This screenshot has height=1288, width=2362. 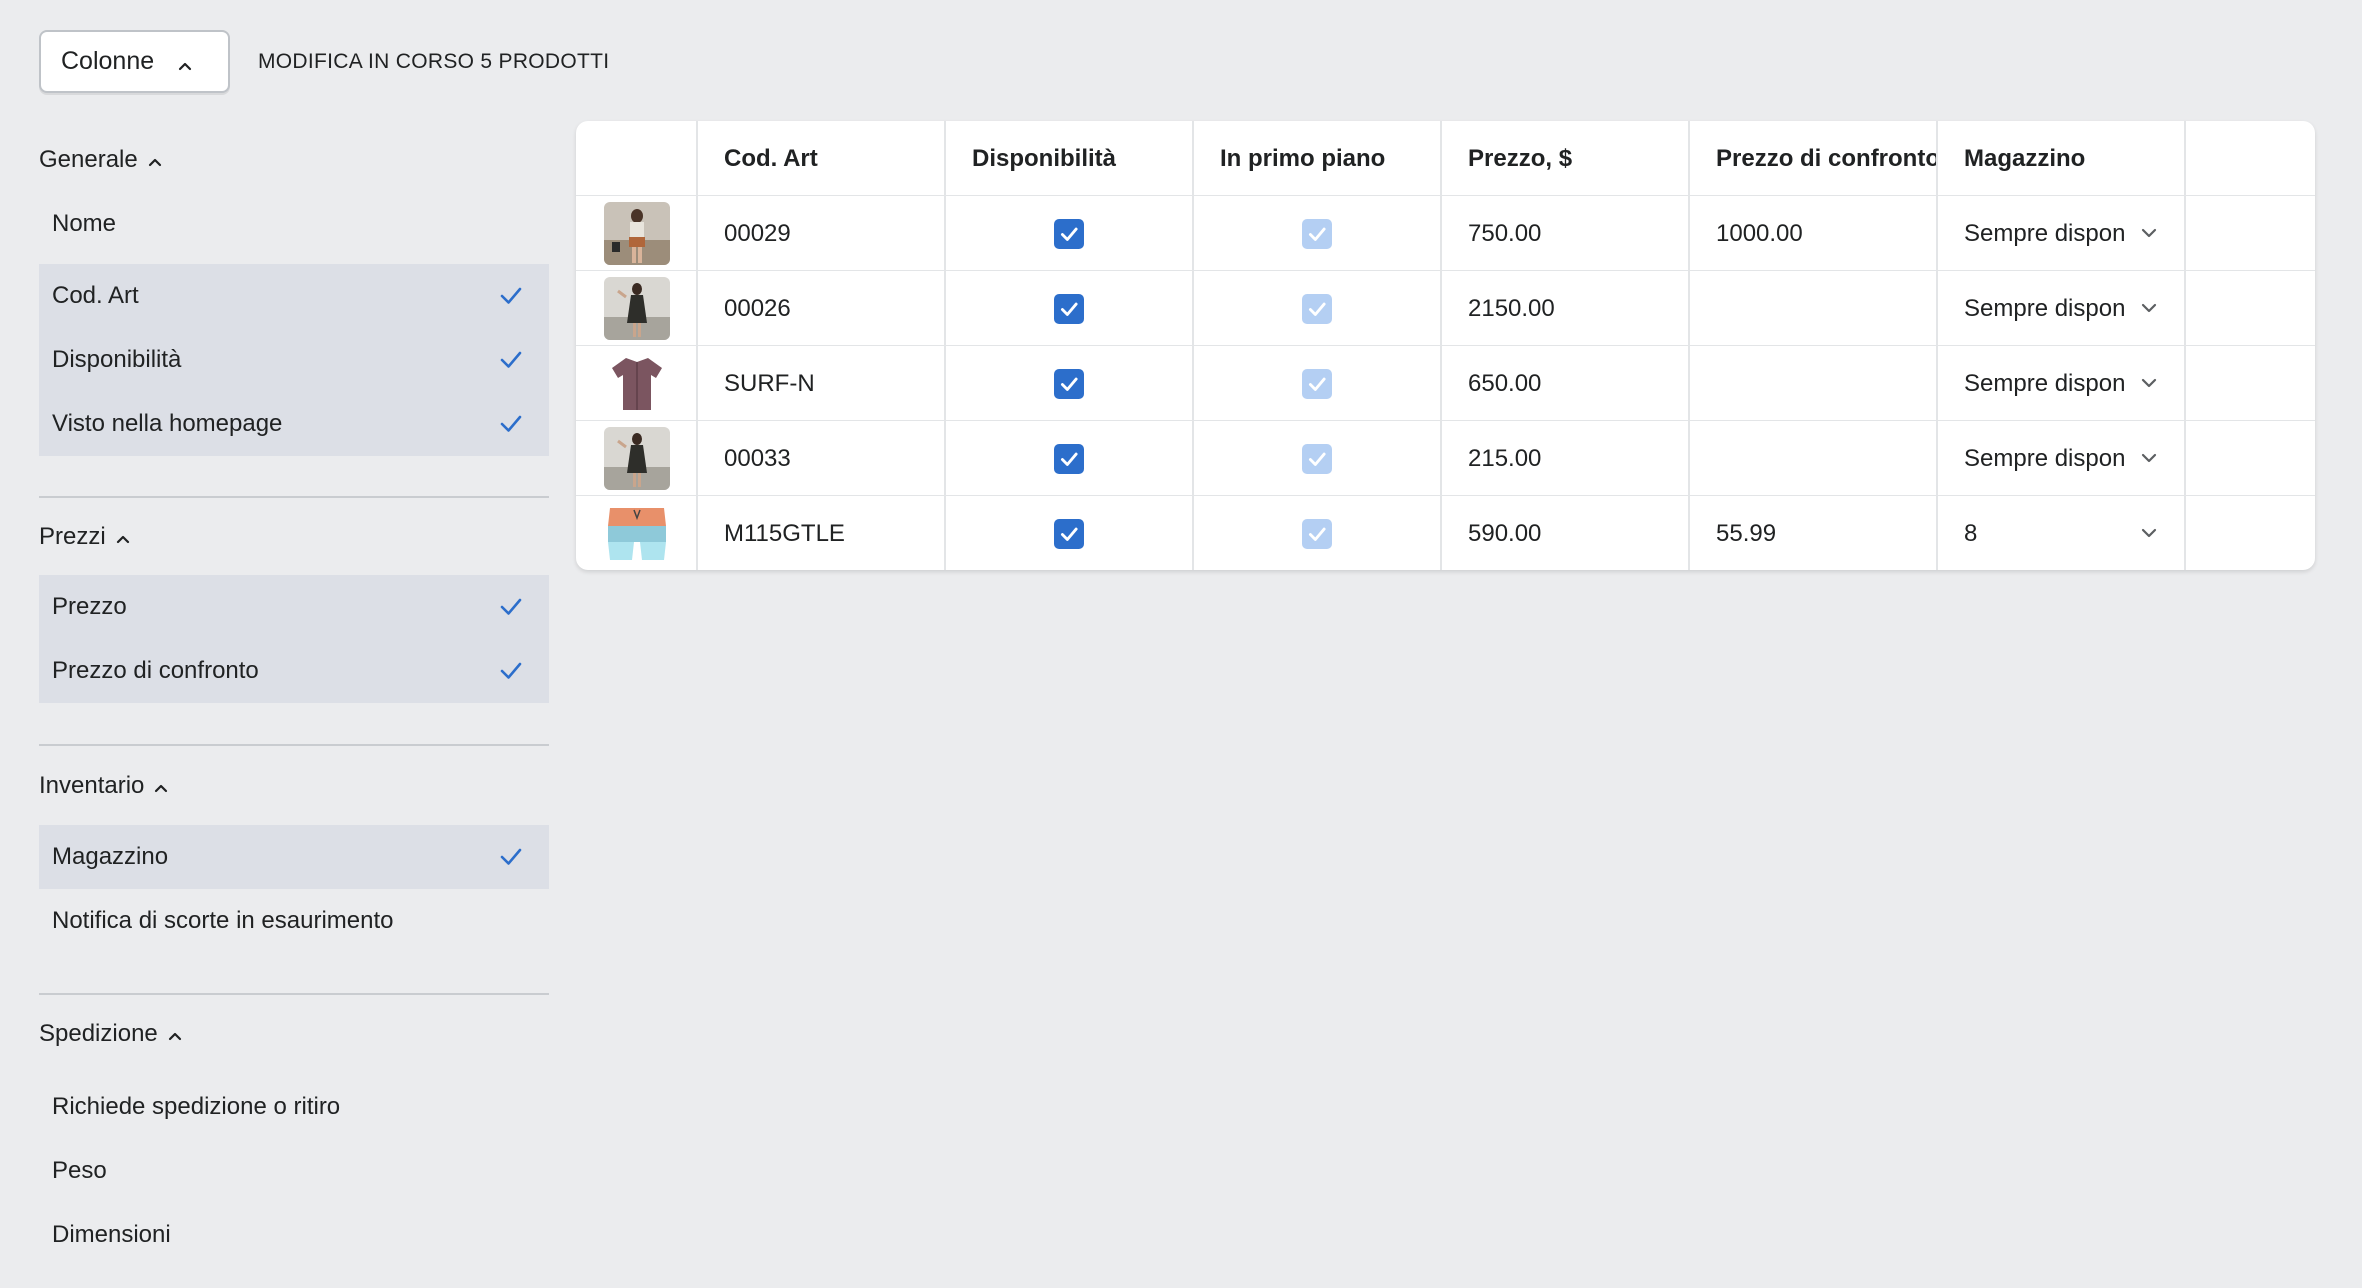 I want to click on column-option-label: Dimensioni, so click(x=111, y=1234).